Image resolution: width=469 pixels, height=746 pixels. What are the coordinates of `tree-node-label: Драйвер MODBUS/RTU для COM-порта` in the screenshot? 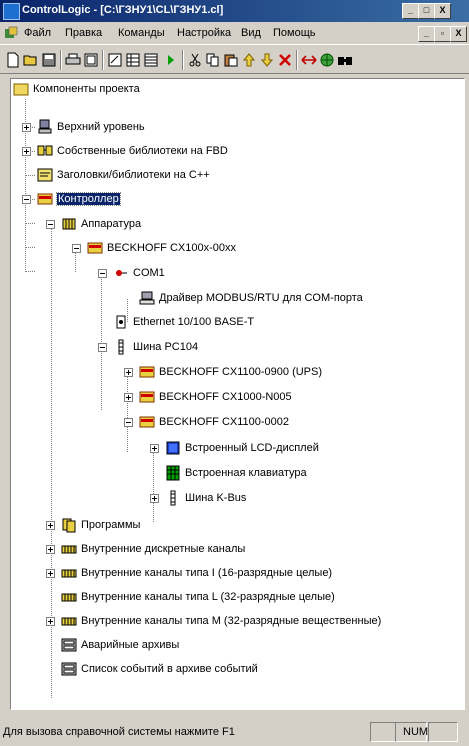 It's located at (261, 298).